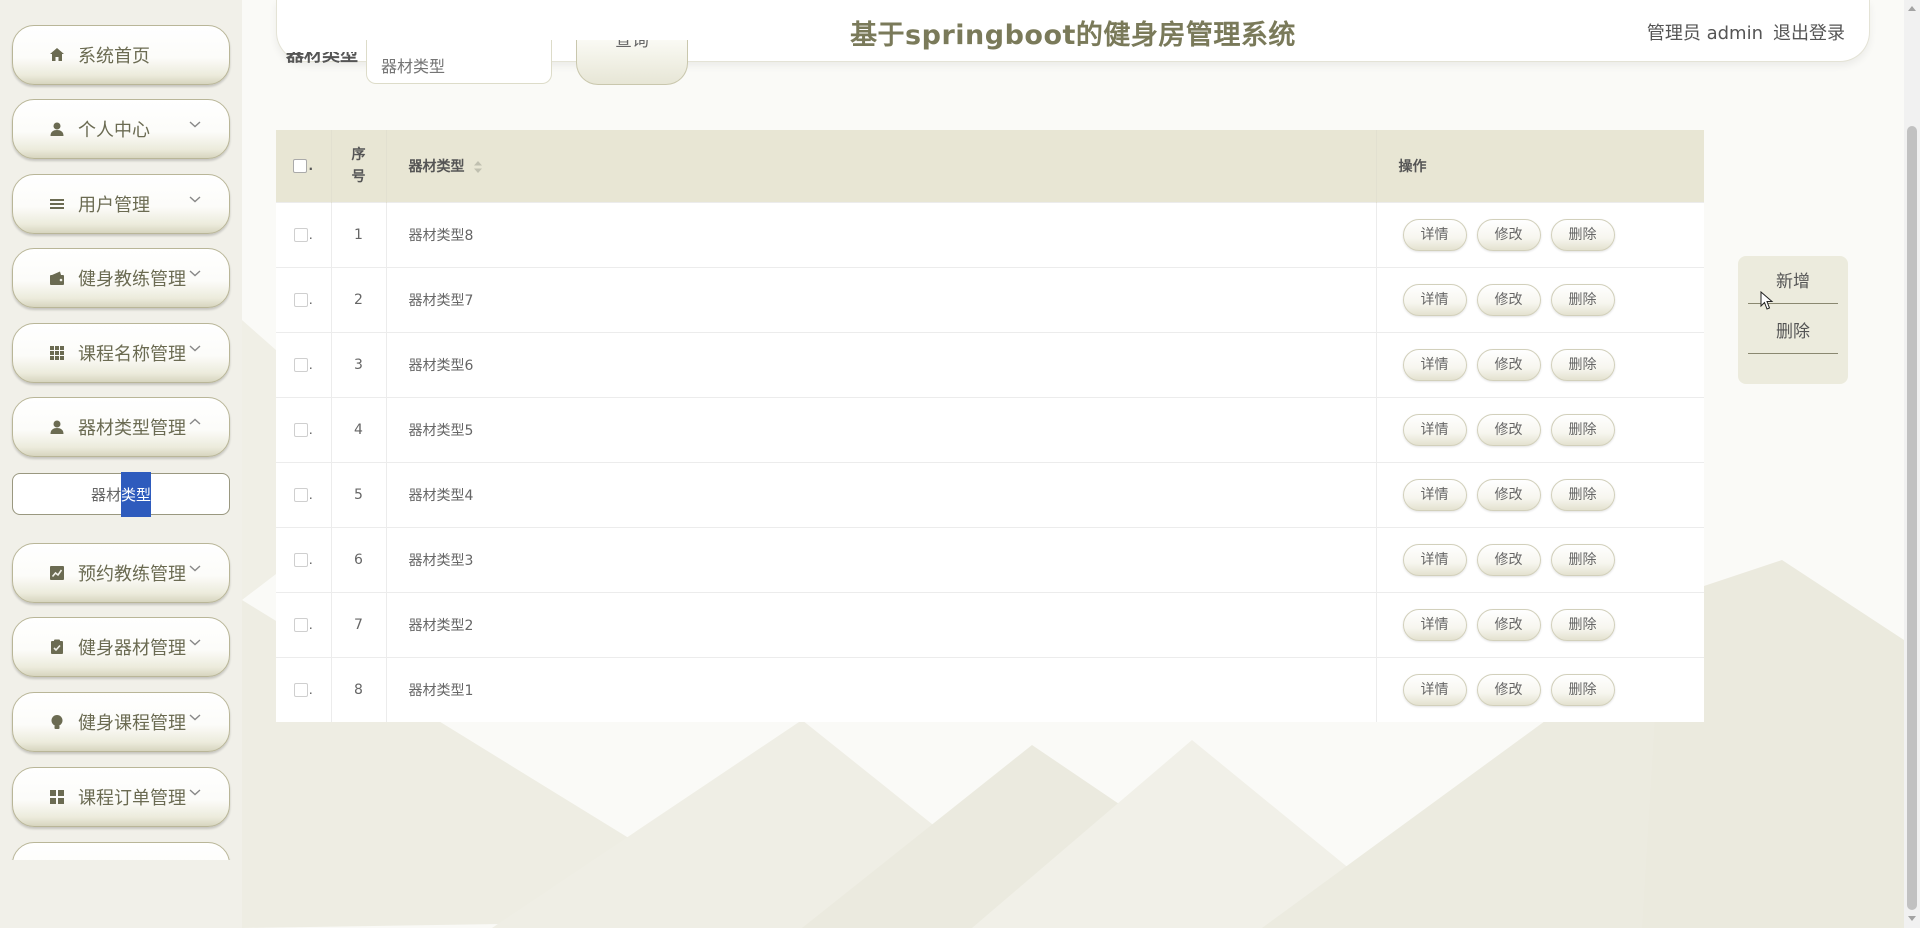  Describe the element at coordinates (57, 797) in the screenshot. I see `apps-icon` at that location.